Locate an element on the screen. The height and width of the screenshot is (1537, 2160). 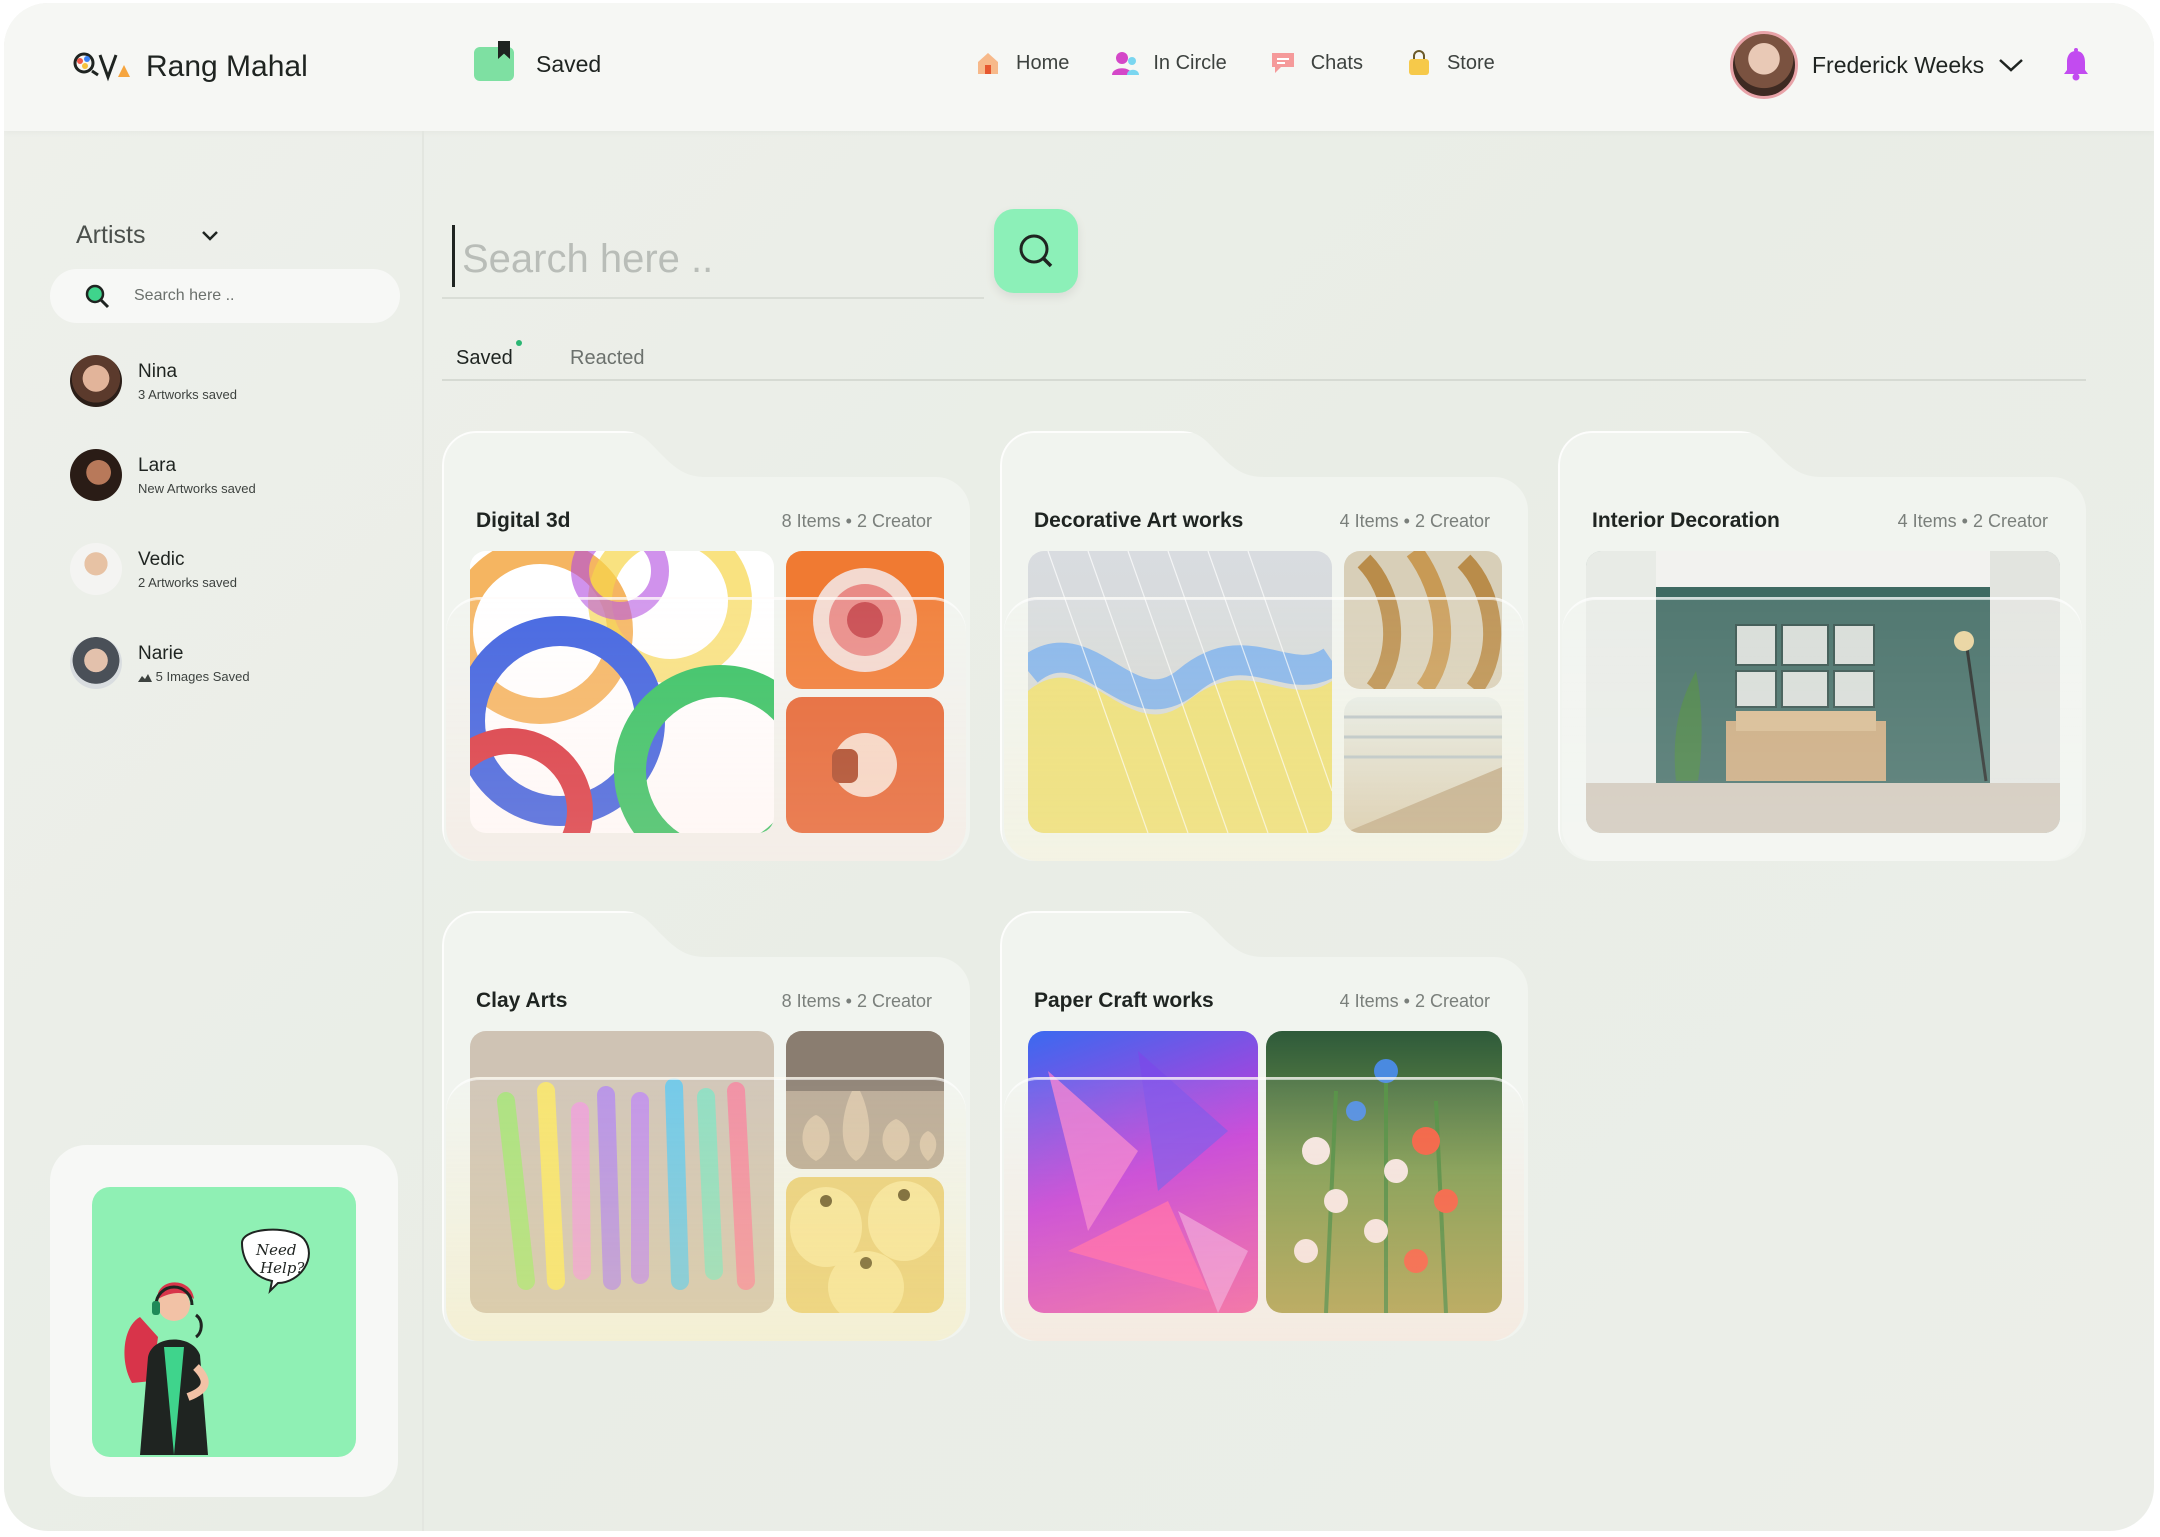
nav-chats-label: Chats is located at coordinates (1336, 62).